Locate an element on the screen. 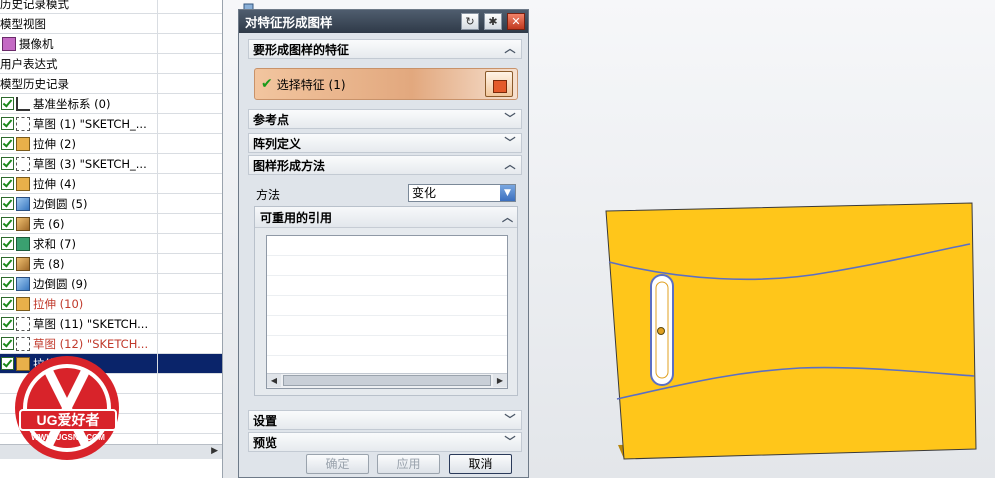 This screenshot has height=478, width=995. reusable-references-list: ◀ ▶ is located at coordinates (387, 312).